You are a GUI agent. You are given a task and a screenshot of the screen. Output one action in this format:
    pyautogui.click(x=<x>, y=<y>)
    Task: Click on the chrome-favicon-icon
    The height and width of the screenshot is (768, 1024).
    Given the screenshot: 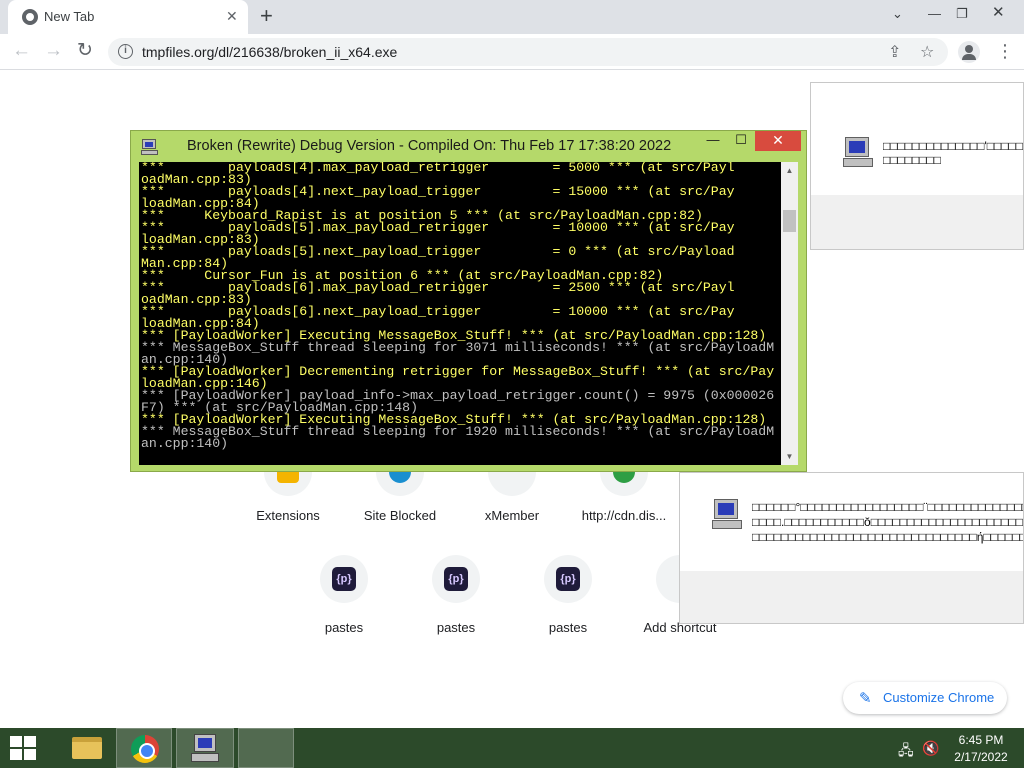 What is the action you would take?
    pyautogui.click(x=30, y=17)
    